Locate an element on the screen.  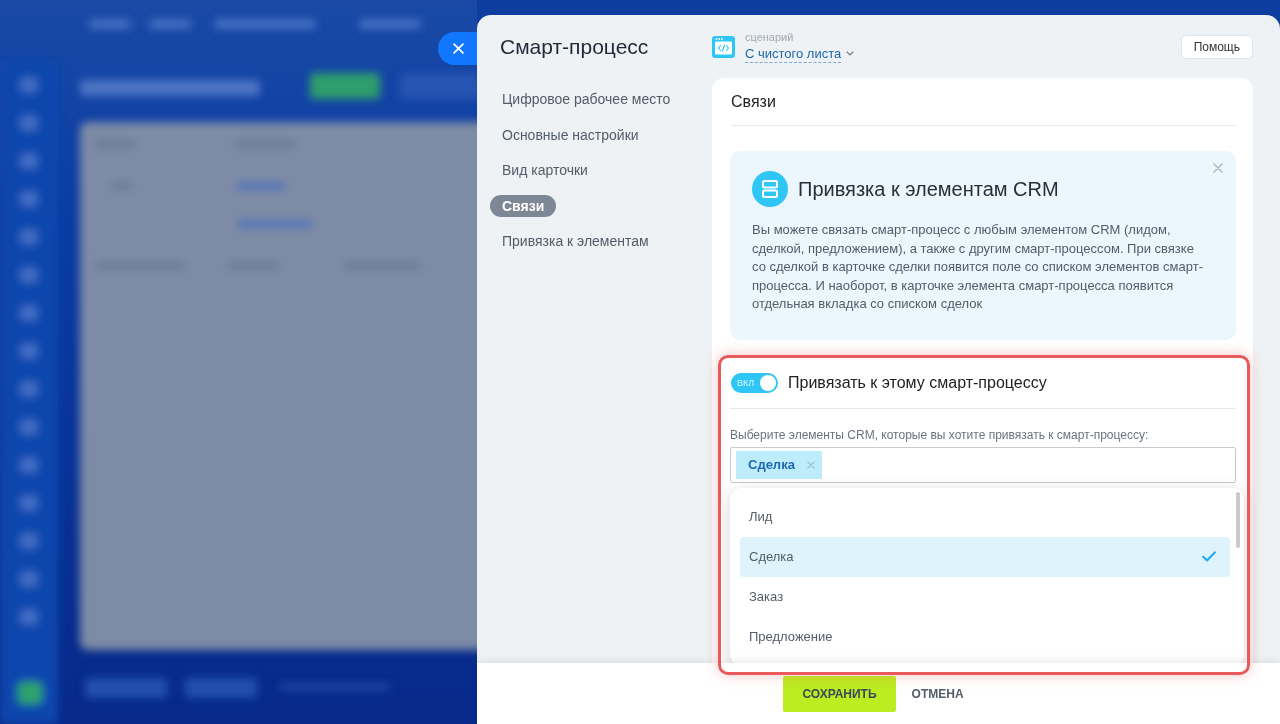
scrollbar is located at coordinates (1238, 519).